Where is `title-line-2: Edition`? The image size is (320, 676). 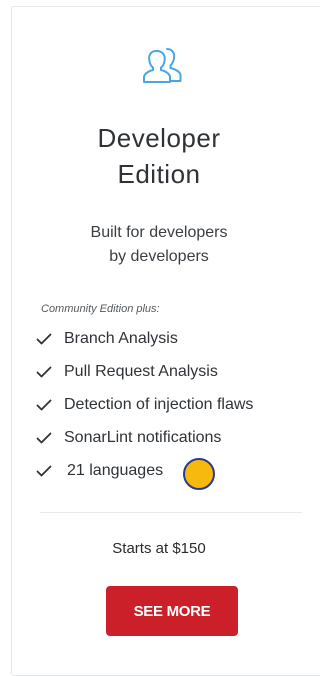 title-line-2: Edition is located at coordinates (159, 174).